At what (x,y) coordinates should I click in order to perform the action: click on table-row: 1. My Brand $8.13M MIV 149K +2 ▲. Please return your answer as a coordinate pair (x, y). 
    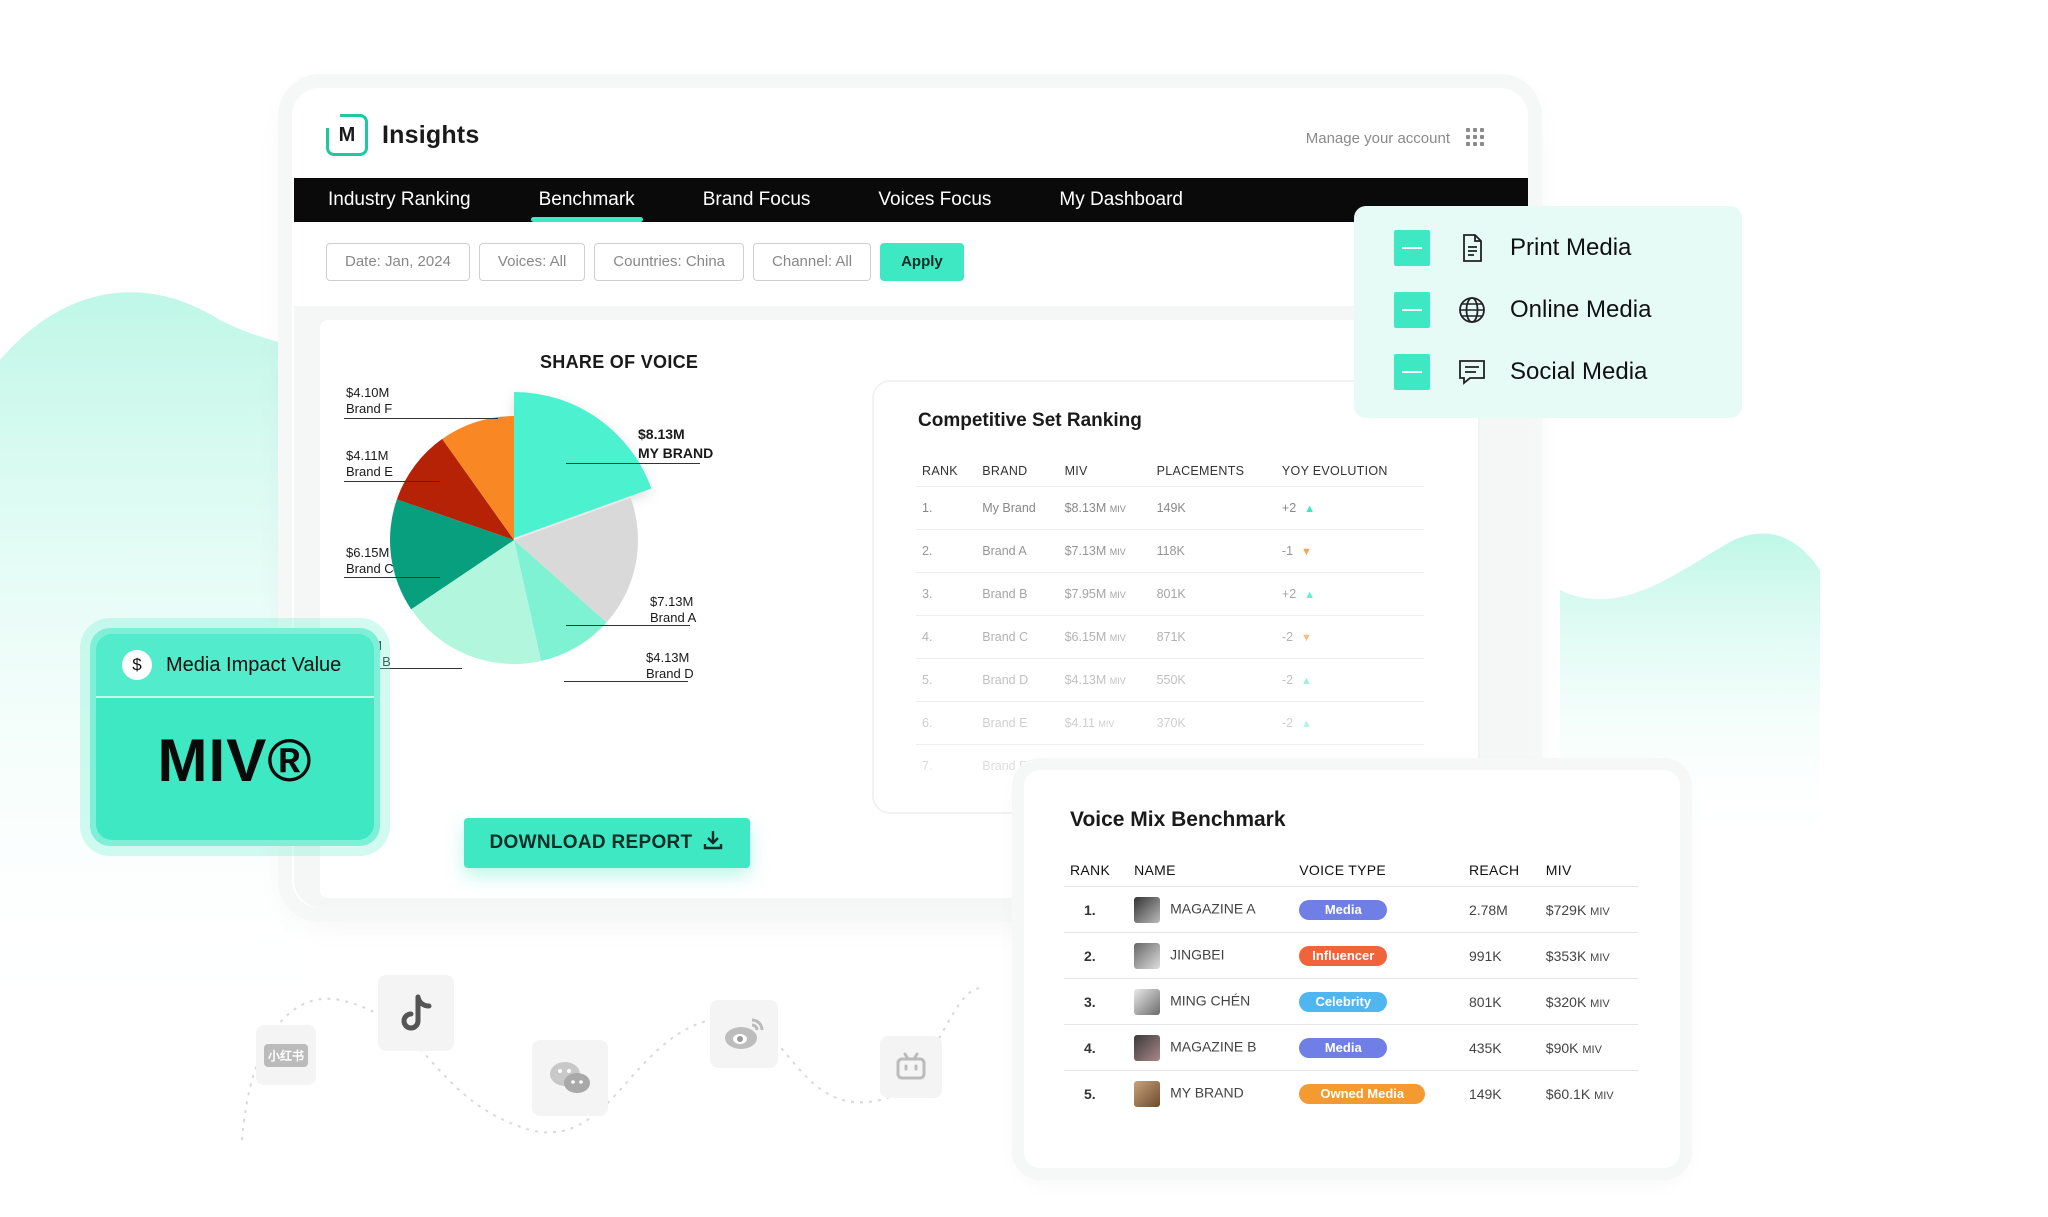
    Looking at the image, I should click on (1170, 508).